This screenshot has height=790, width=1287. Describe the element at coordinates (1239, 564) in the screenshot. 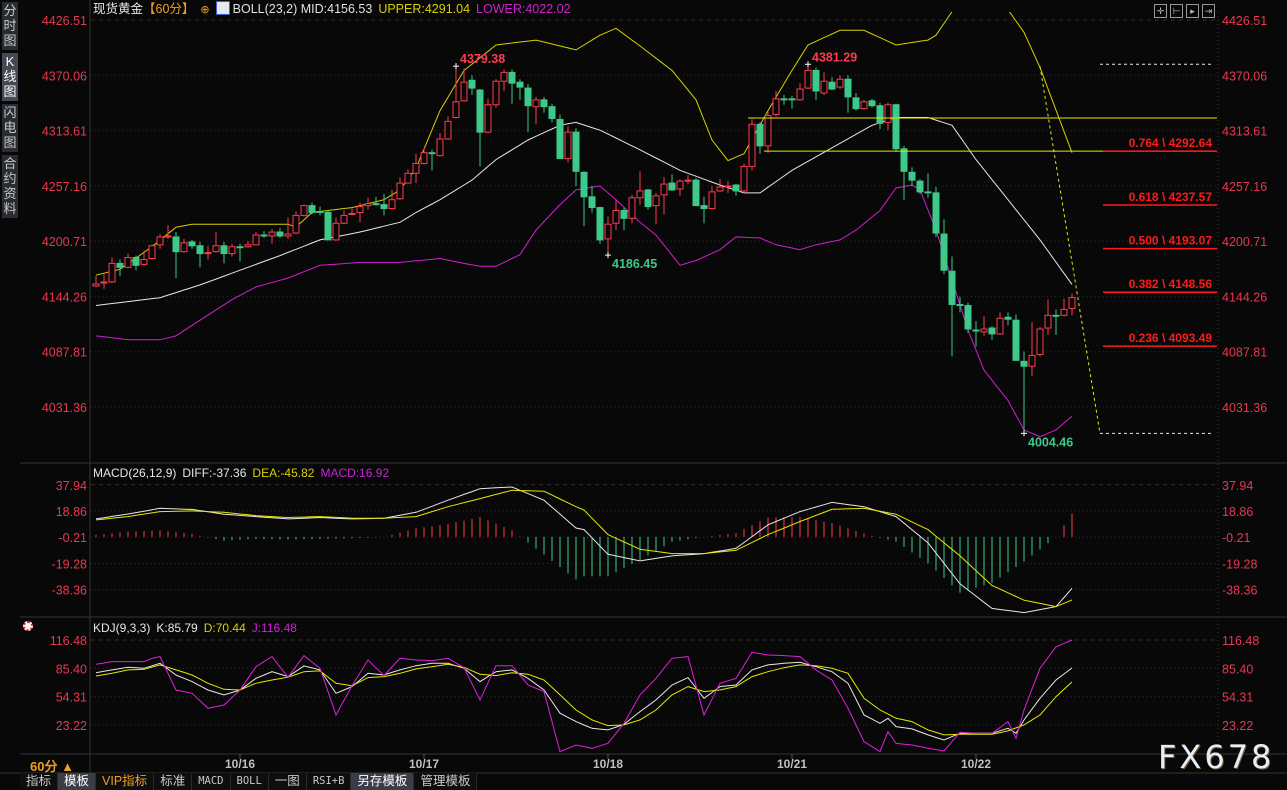

I see `macd-tick-right: -19.28` at that location.